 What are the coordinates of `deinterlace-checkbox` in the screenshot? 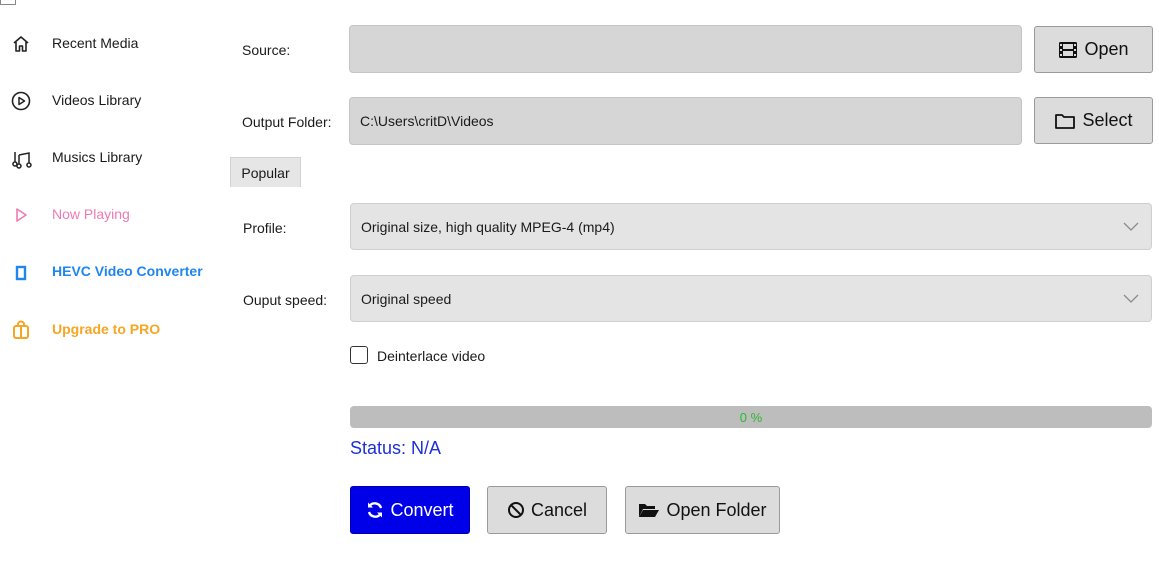 It's located at (359, 355).